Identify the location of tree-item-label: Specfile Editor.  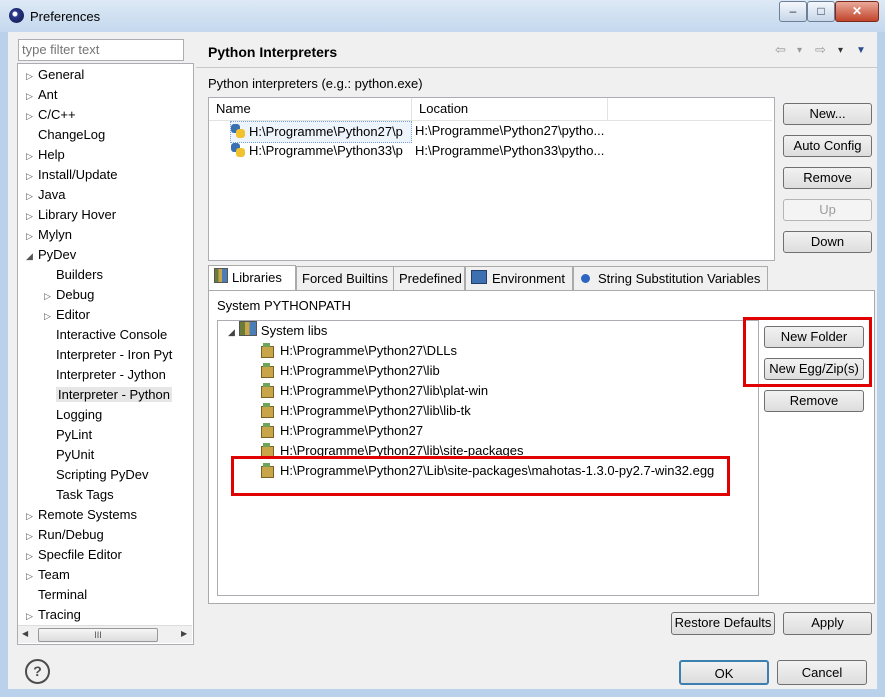
(80, 554).